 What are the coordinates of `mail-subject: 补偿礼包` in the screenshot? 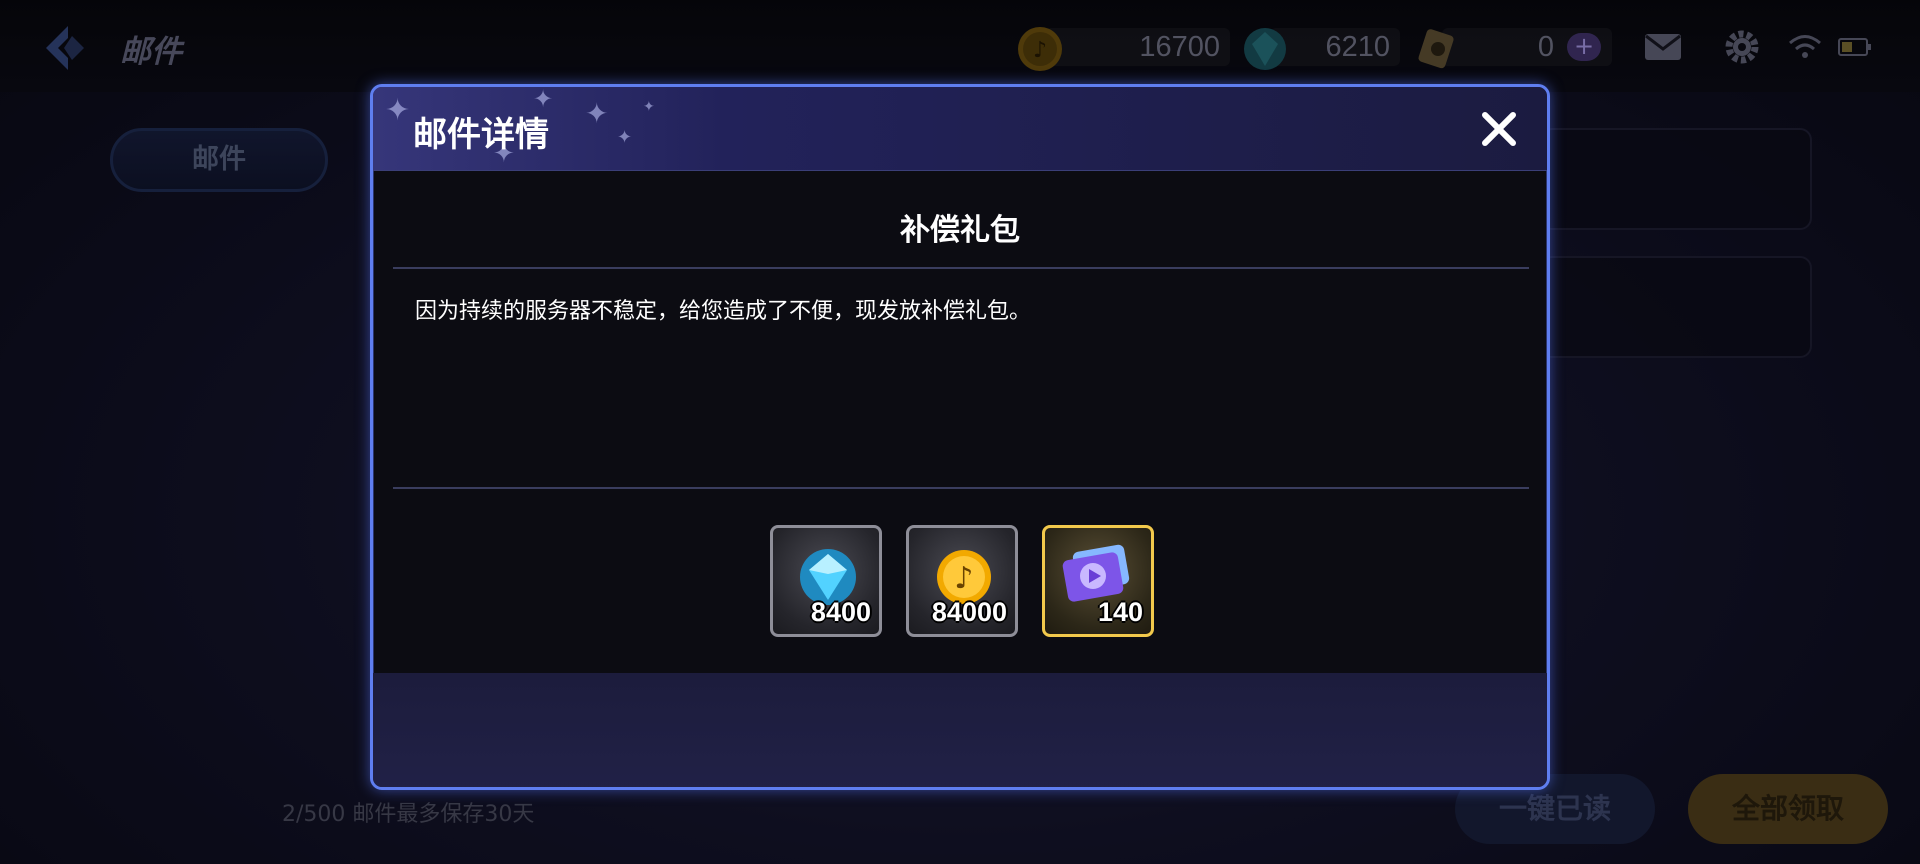 It's located at (960, 230).